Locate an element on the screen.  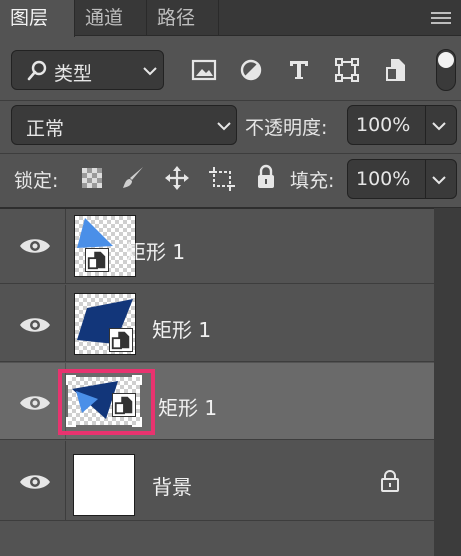
lock-label: 锁定: is located at coordinates (36, 181).